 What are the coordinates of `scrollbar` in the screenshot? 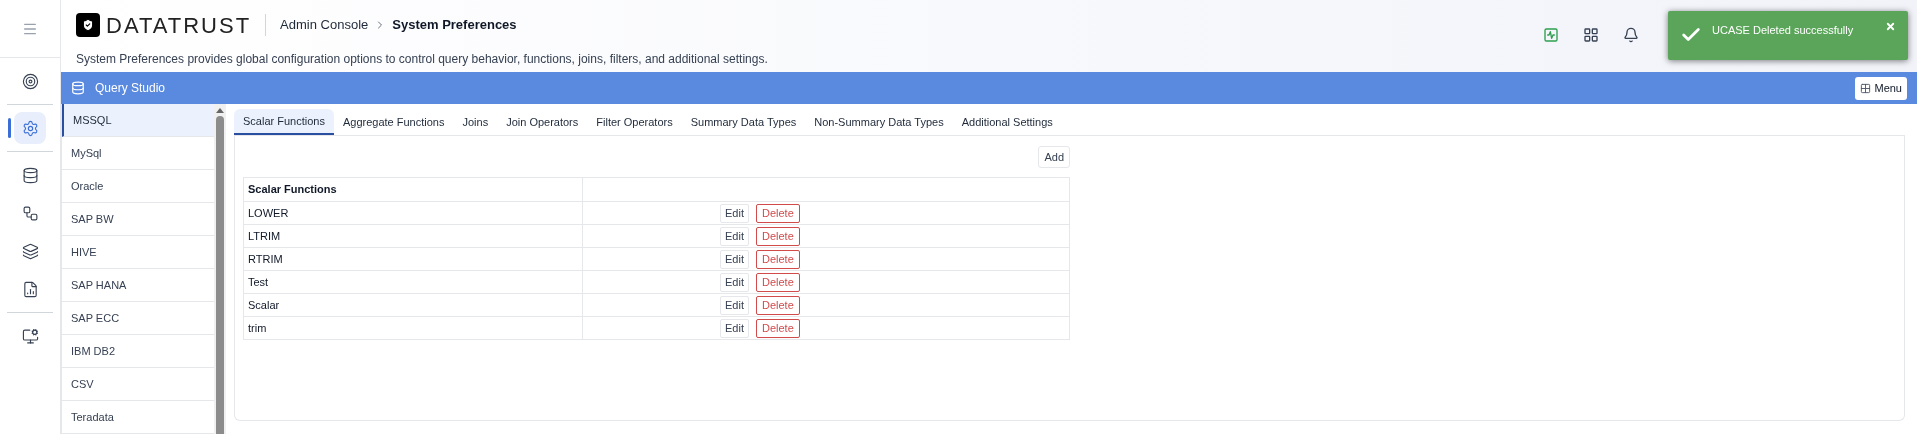 It's located at (220, 269).